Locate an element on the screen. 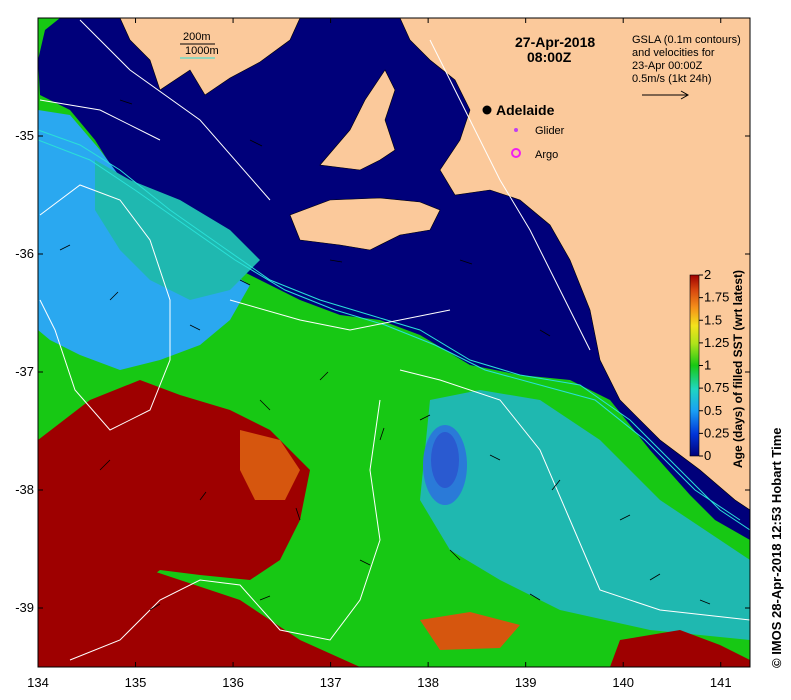  colorbar-label: Age (days) of filled SST (wrt latest) is located at coordinates (738, 369).